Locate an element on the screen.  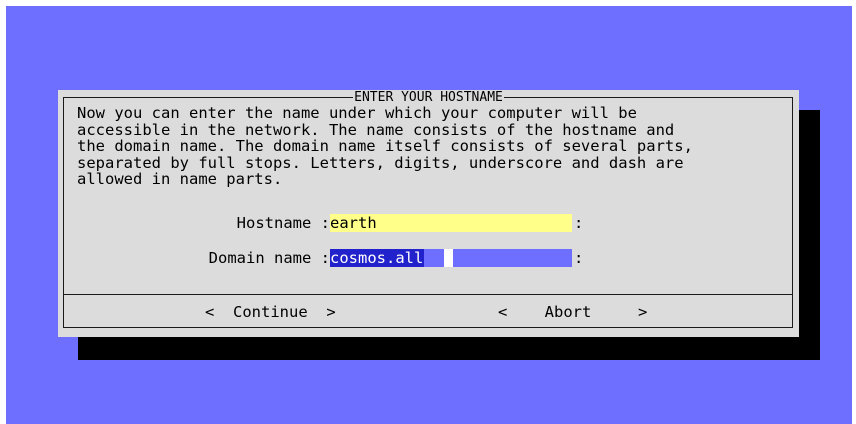
hostname-label: Hostname : is located at coordinates (283, 223).